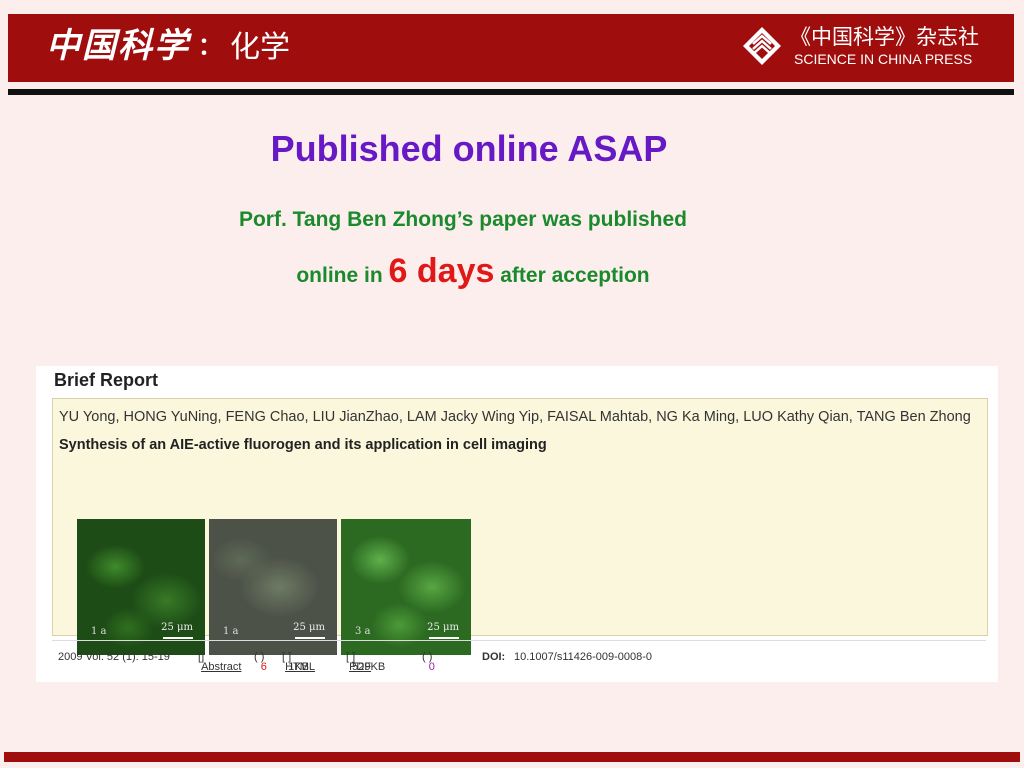 The image size is (1024, 768). What do you see at coordinates (494, 657) in the screenshot?
I see `doi-label: DOI:` at bounding box center [494, 657].